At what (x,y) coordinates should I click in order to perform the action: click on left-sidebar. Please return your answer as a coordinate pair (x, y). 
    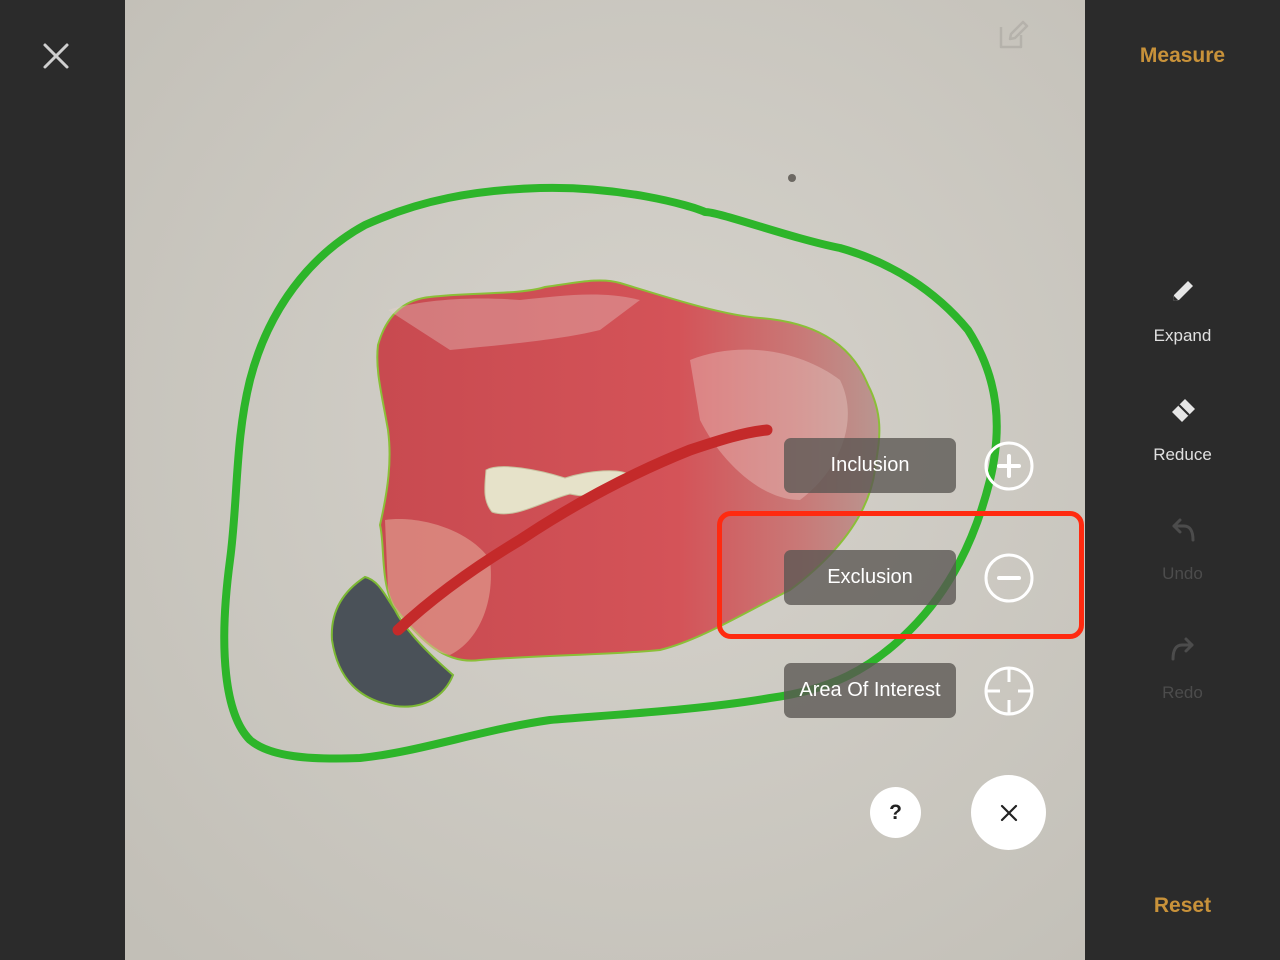
    Looking at the image, I should click on (62, 480).